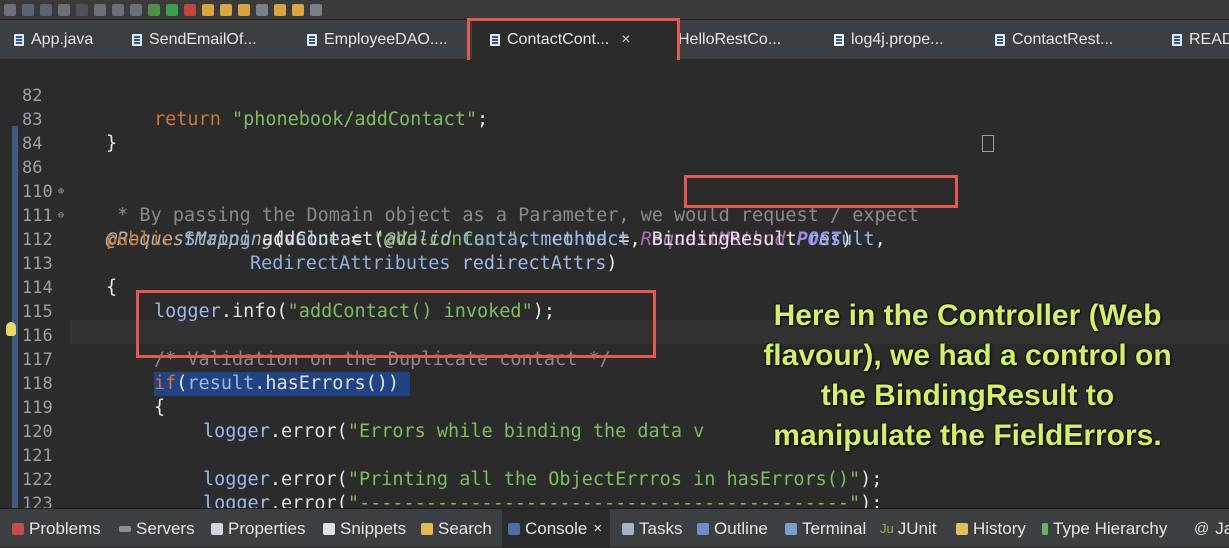 This screenshot has width=1229, height=548. I want to click on tab-properties: Properties, so click(258, 528).